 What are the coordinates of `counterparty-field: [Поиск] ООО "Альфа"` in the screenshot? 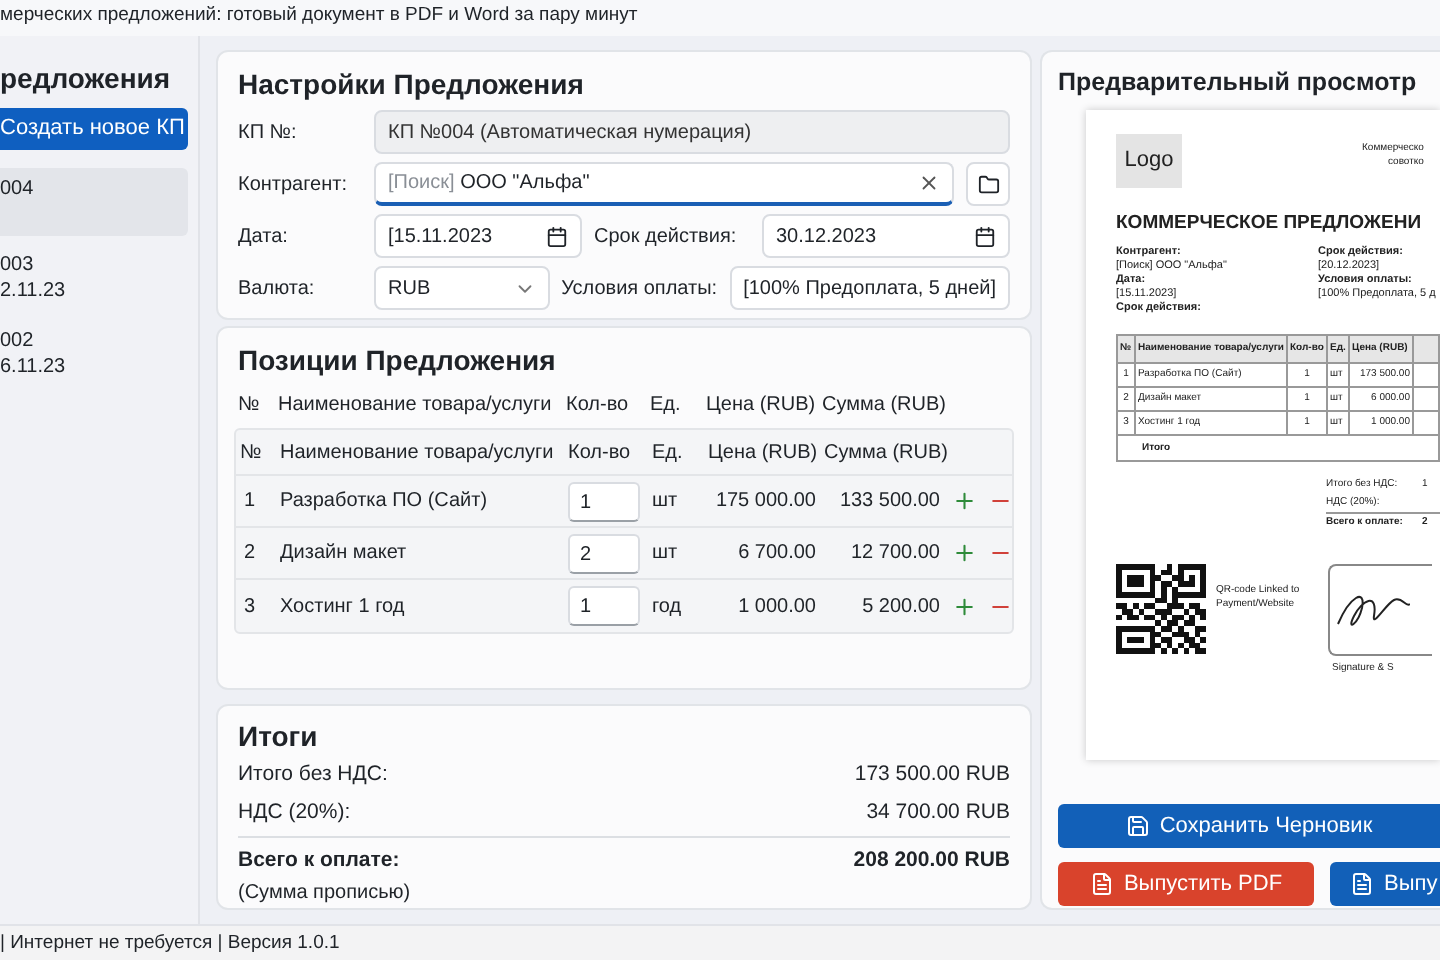 It's located at (664, 184).